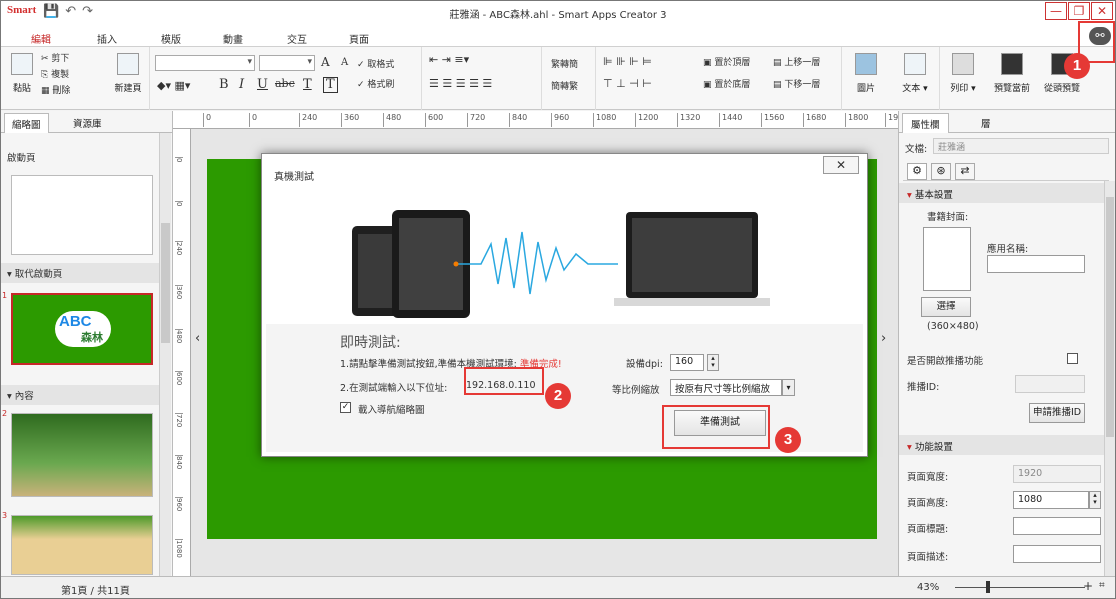 The height and width of the screenshot is (599, 1116). I want to click on gear-icon: ⚙, so click(917, 171).